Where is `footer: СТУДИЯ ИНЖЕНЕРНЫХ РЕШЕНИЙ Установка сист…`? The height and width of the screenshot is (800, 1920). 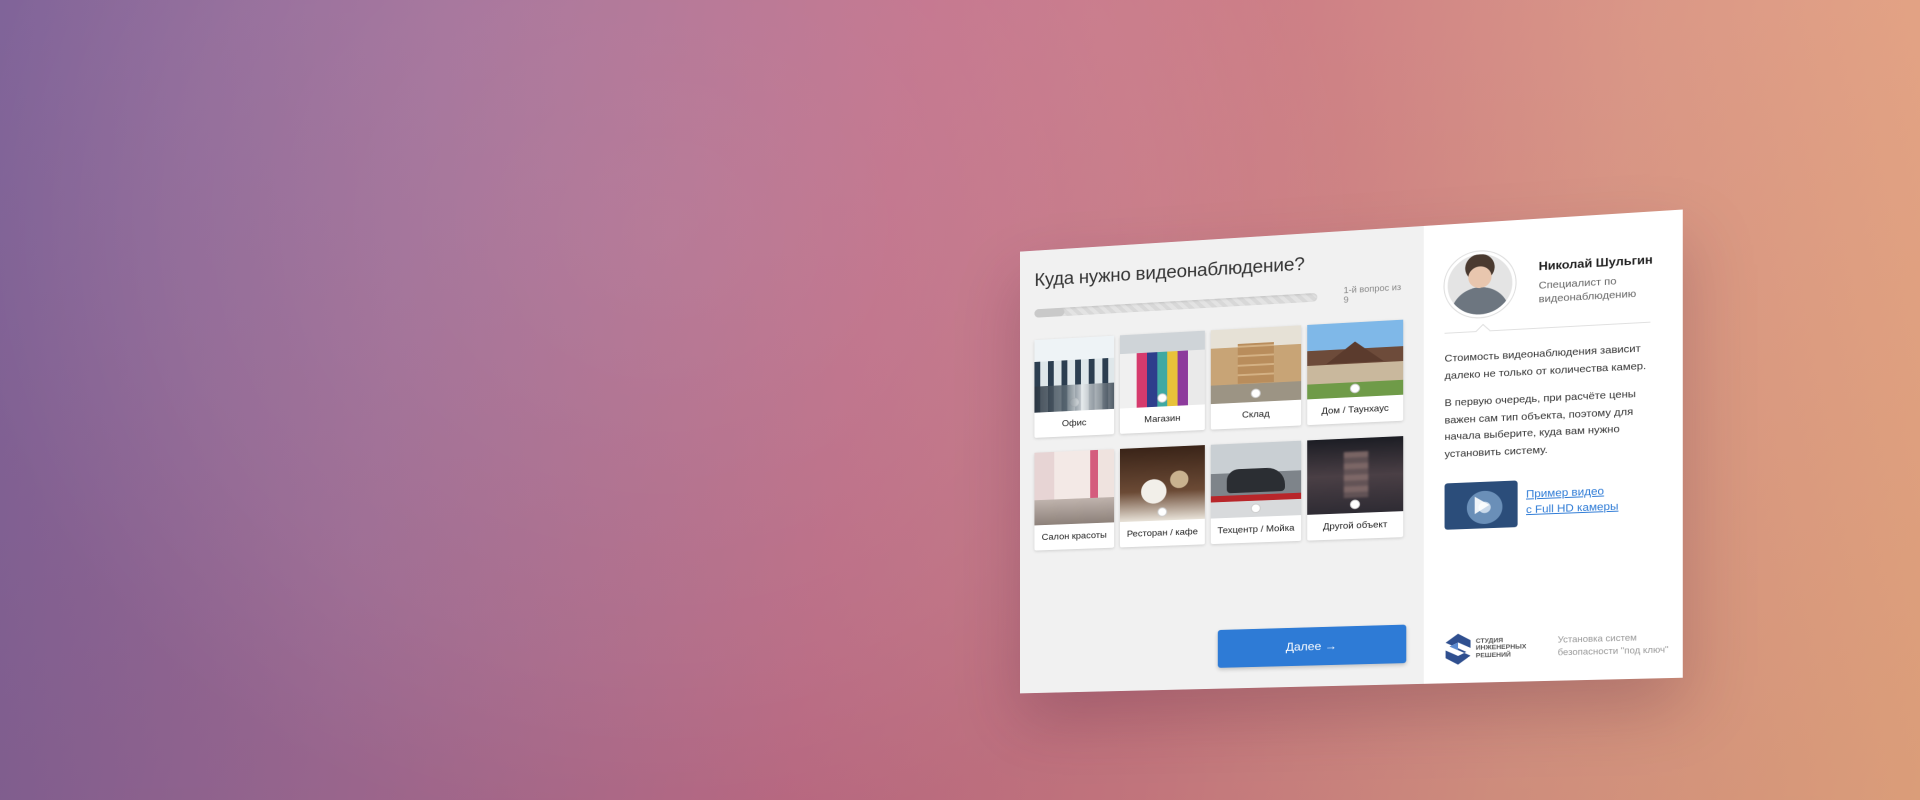
footer: СТУДИЯ ИНЖЕНЕРНЫХ РЕШЕНИЙ Установка сист… is located at coordinates (1557, 646).